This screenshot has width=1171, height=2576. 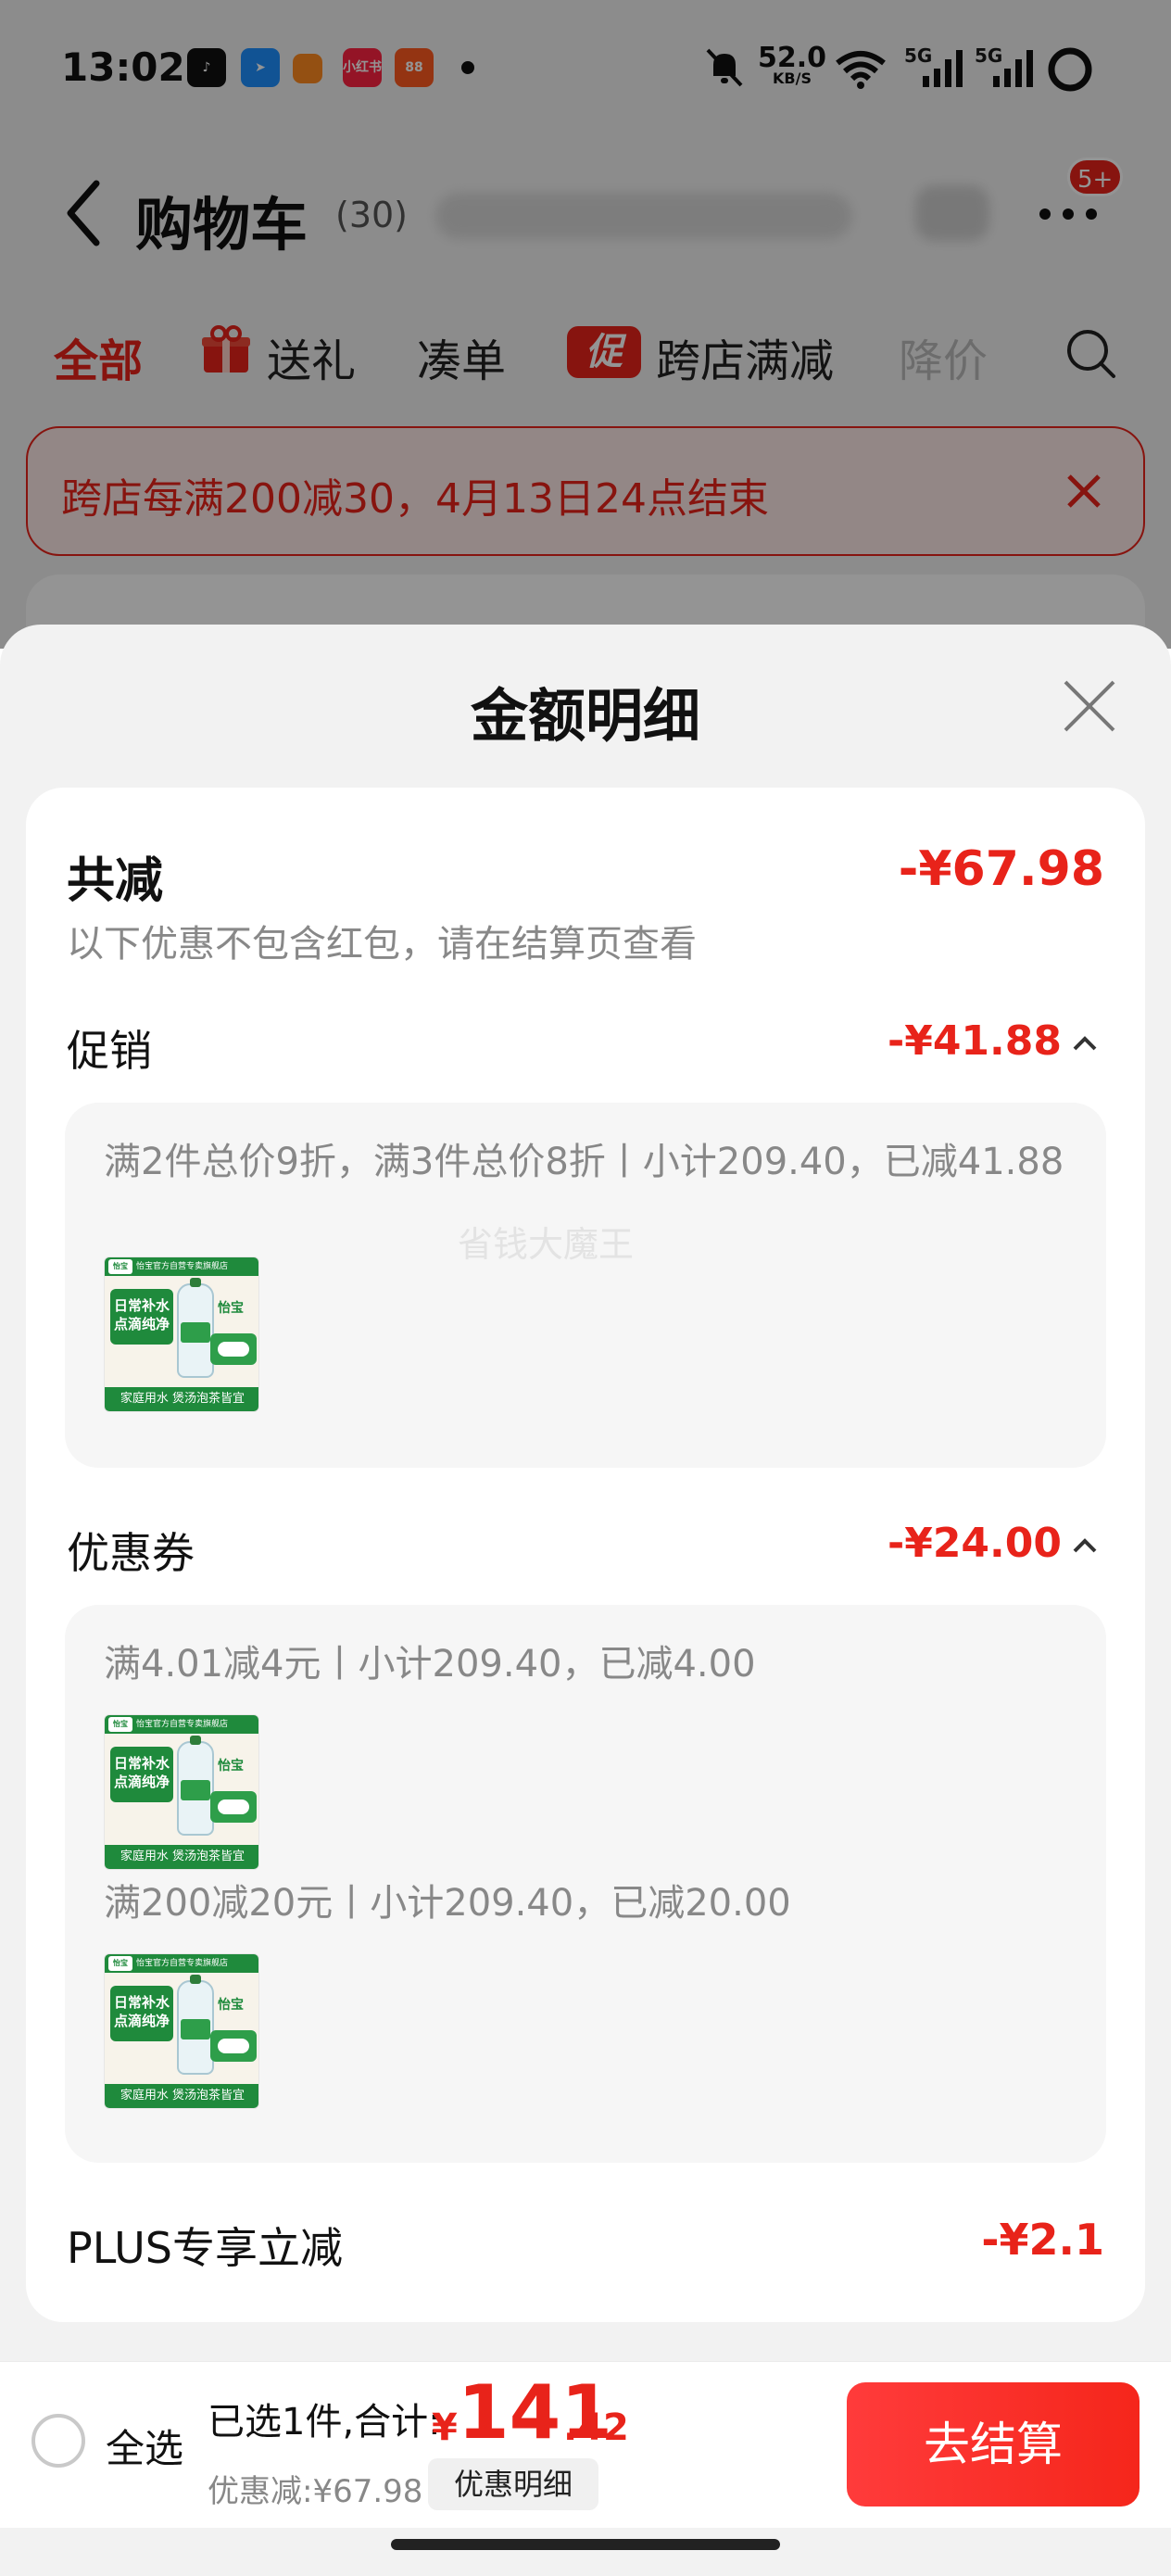 What do you see at coordinates (1090, 706) in the screenshot?
I see `close-icon` at bounding box center [1090, 706].